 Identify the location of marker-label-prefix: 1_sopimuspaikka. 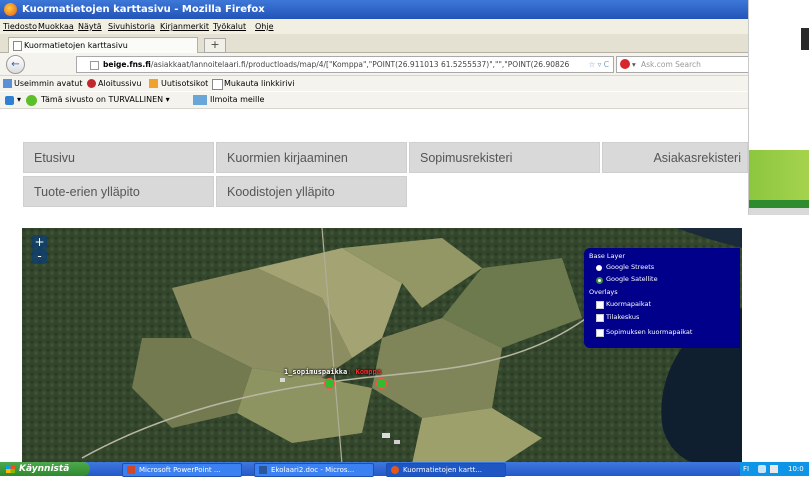
(316, 372).